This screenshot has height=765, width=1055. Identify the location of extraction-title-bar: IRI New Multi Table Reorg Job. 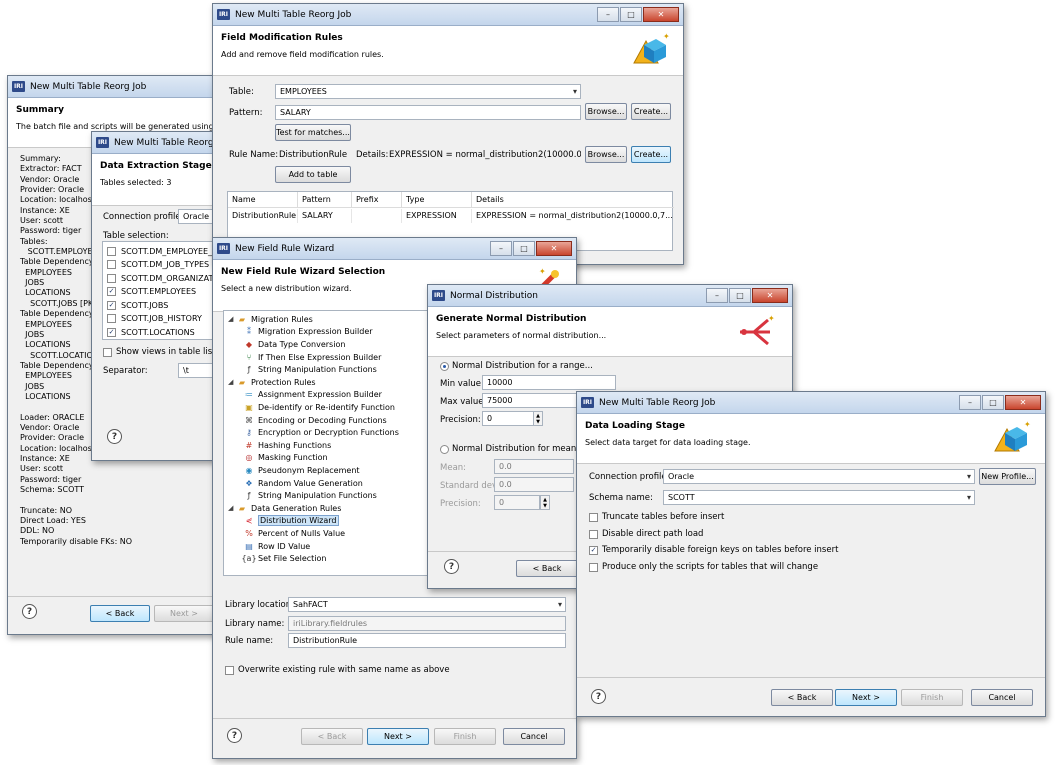
(156, 143).